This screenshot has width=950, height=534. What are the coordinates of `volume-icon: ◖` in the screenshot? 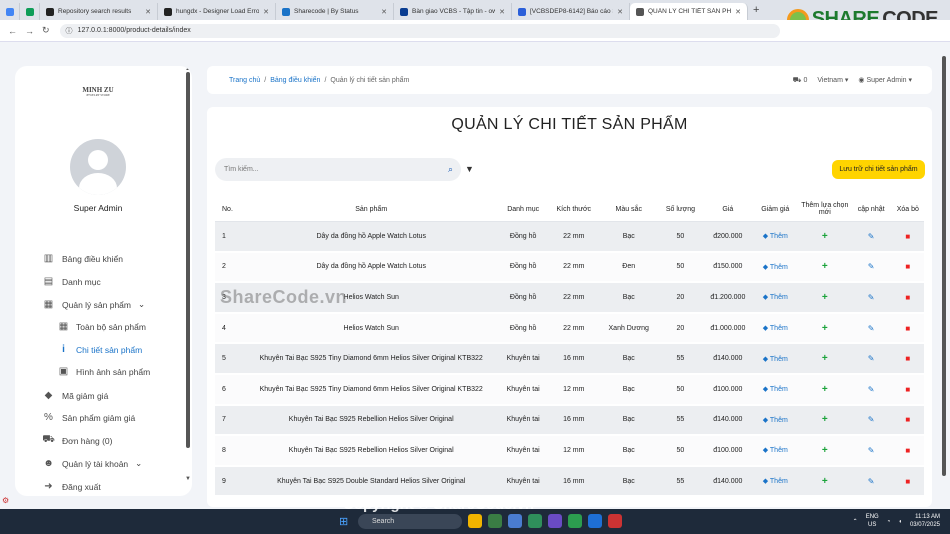 It's located at (900, 522).